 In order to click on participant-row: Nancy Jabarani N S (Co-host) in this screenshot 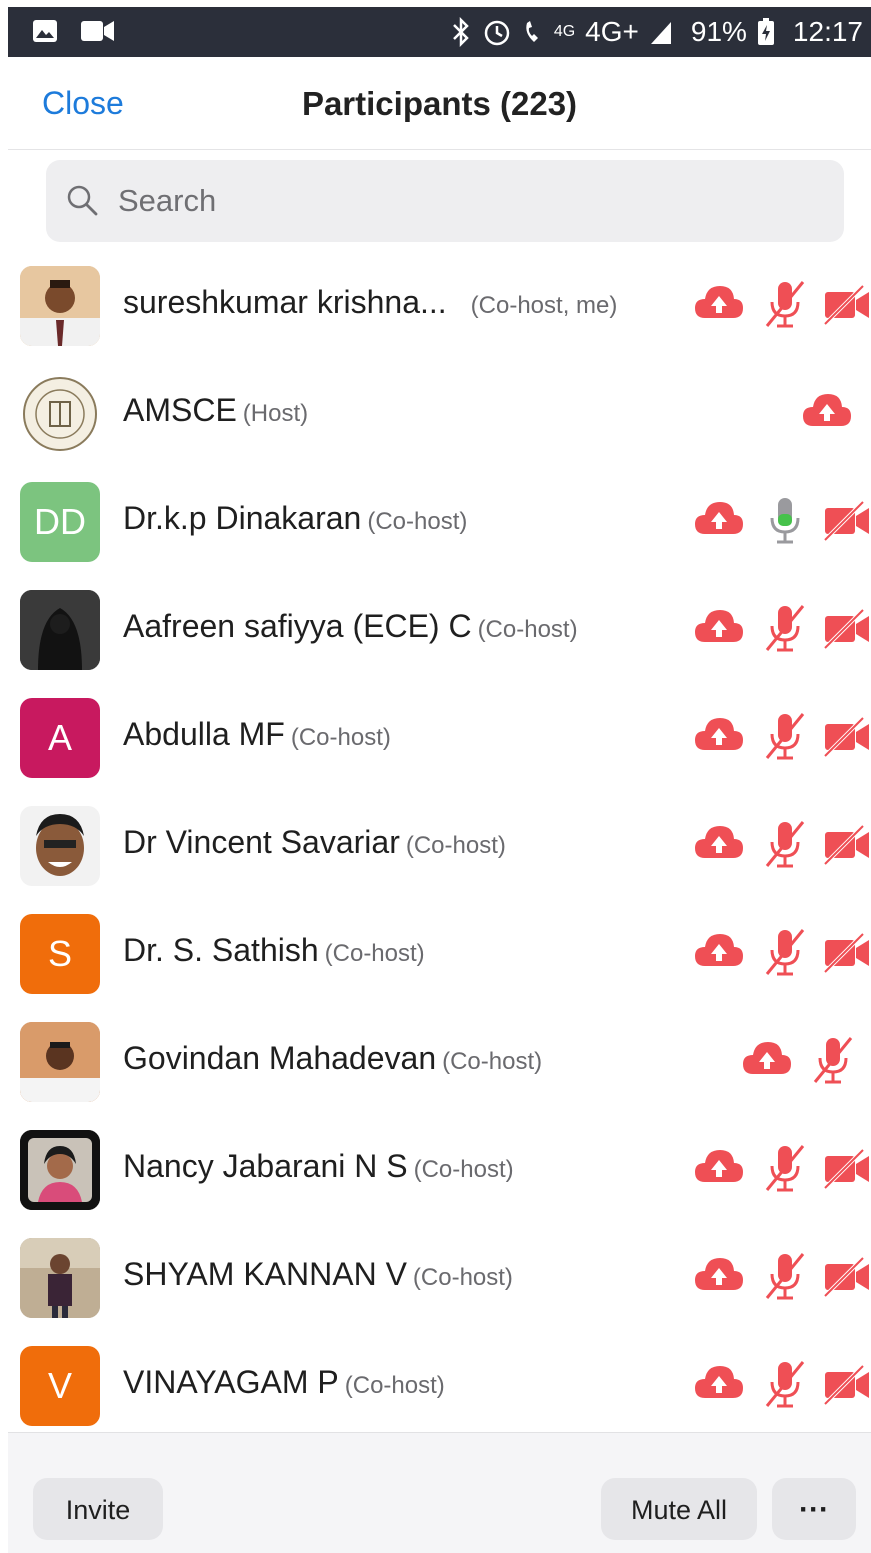, I will do `click(439, 1180)`.